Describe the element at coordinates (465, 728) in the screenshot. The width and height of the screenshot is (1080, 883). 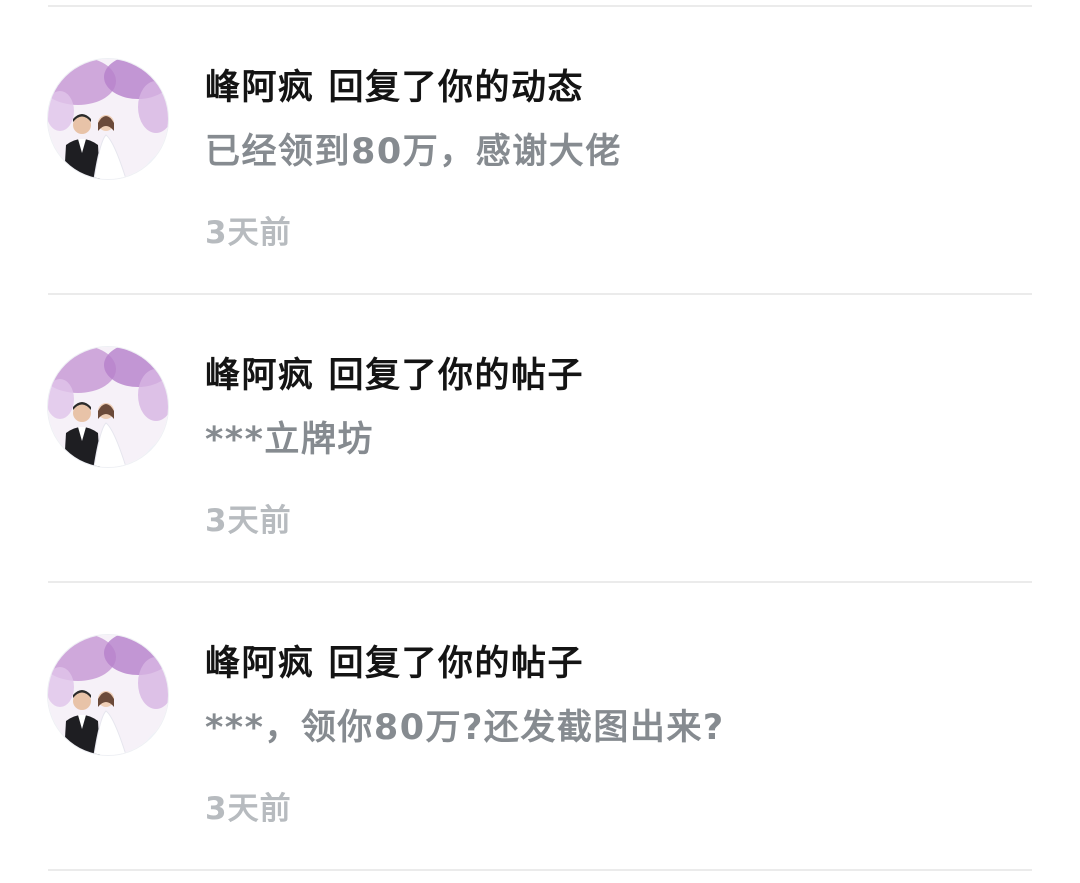
I see `reply-content: ***，领你80万?还发截图出来?` at that location.